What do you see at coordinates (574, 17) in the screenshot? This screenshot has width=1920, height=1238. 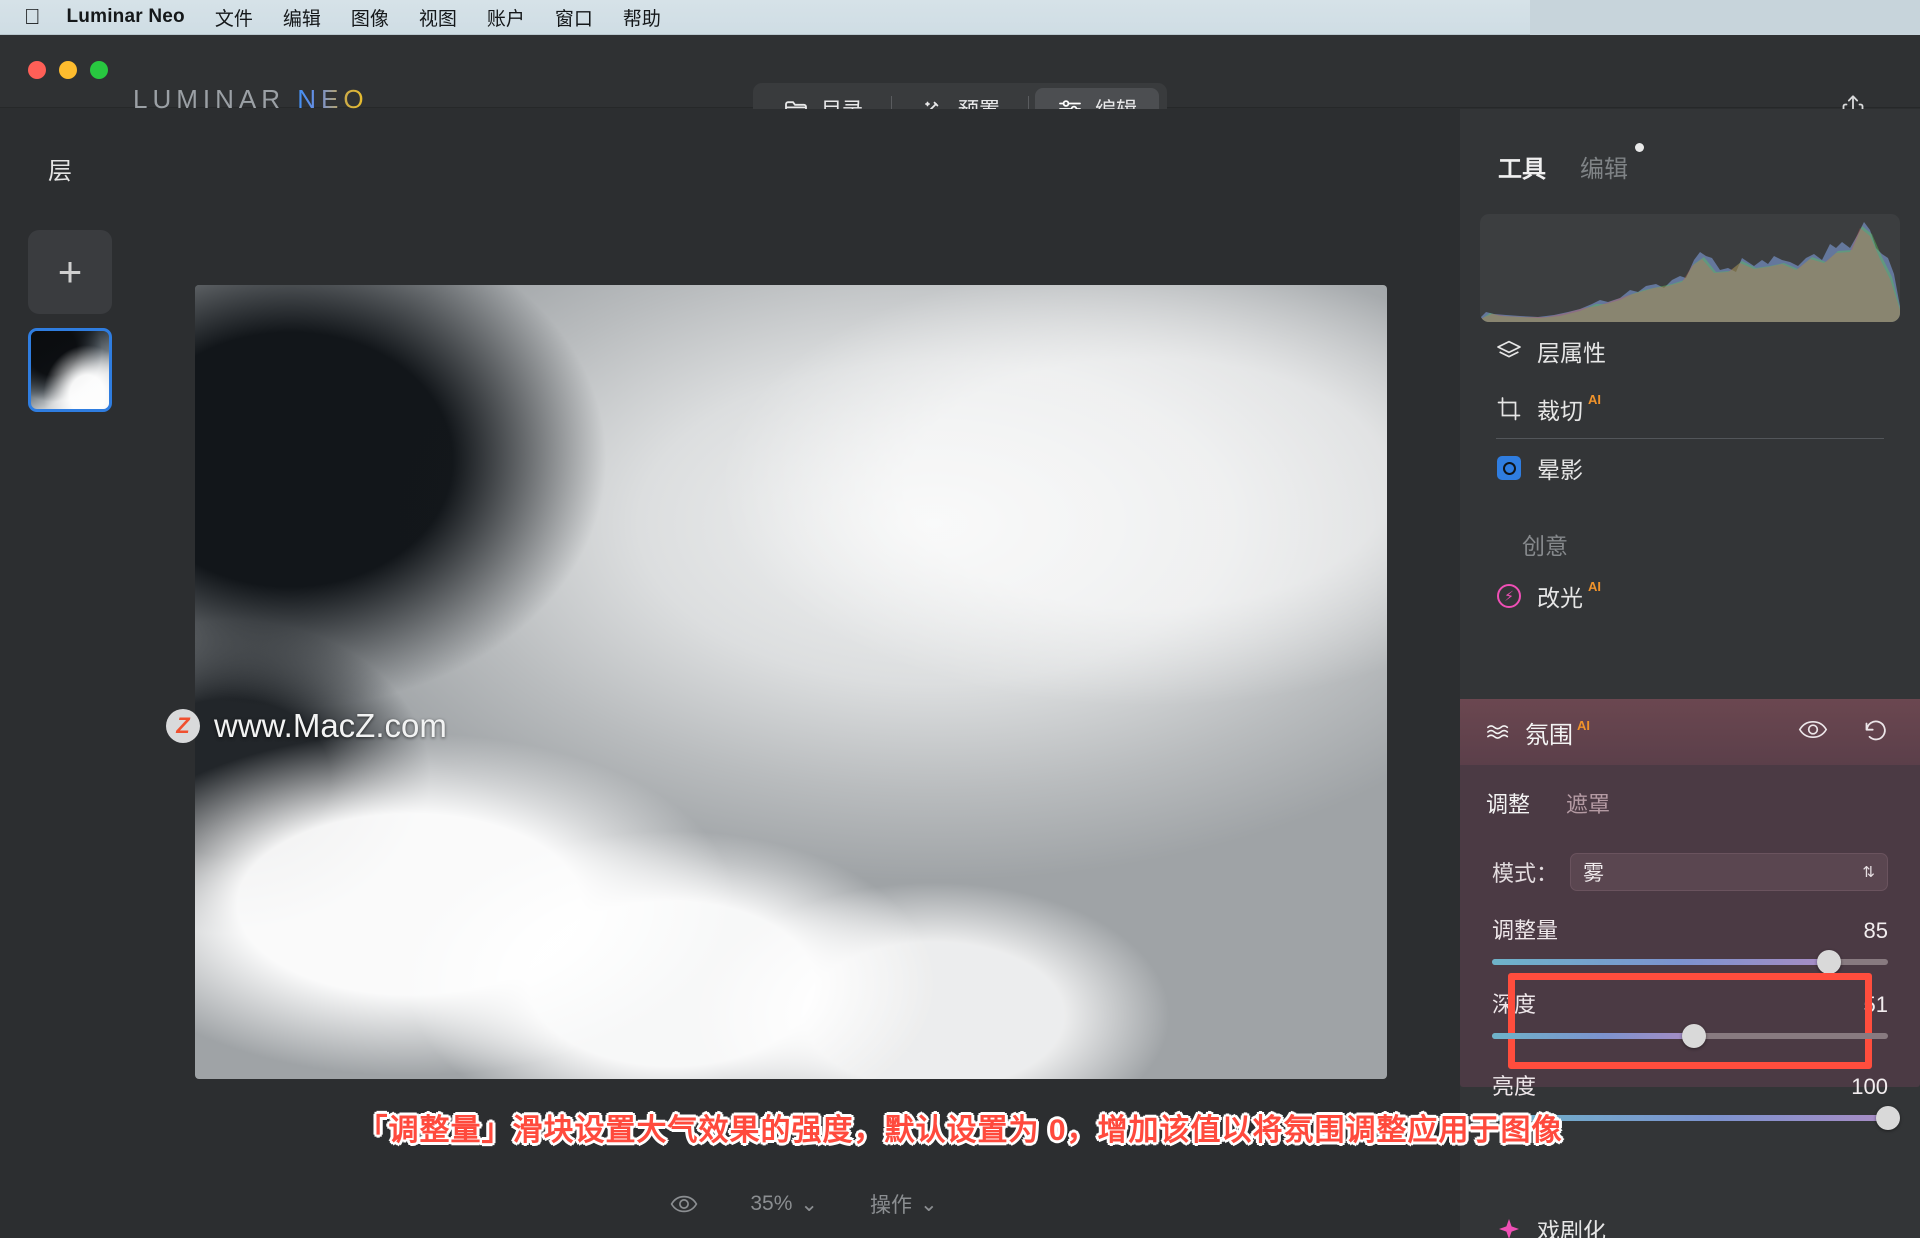 I see `menu-item-window: 窗口` at bounding box center [574, 17].